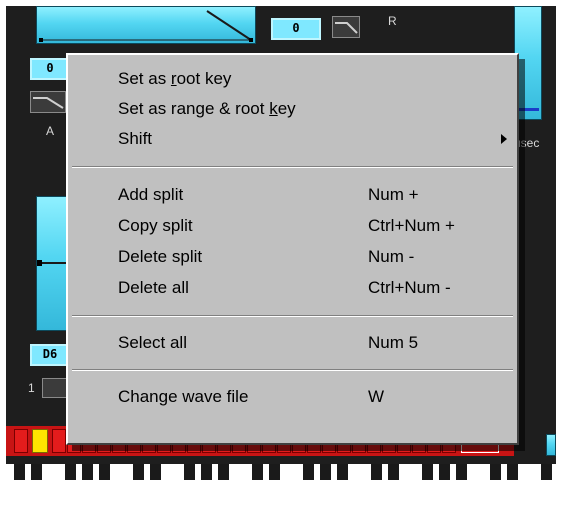 This screenshot has height=507, width=562. What do you see at coordinates (411, 225) in the screenshot?
I see `menu-item-shortcut: Ctrl+Num +` at bounding box center [411, 225].